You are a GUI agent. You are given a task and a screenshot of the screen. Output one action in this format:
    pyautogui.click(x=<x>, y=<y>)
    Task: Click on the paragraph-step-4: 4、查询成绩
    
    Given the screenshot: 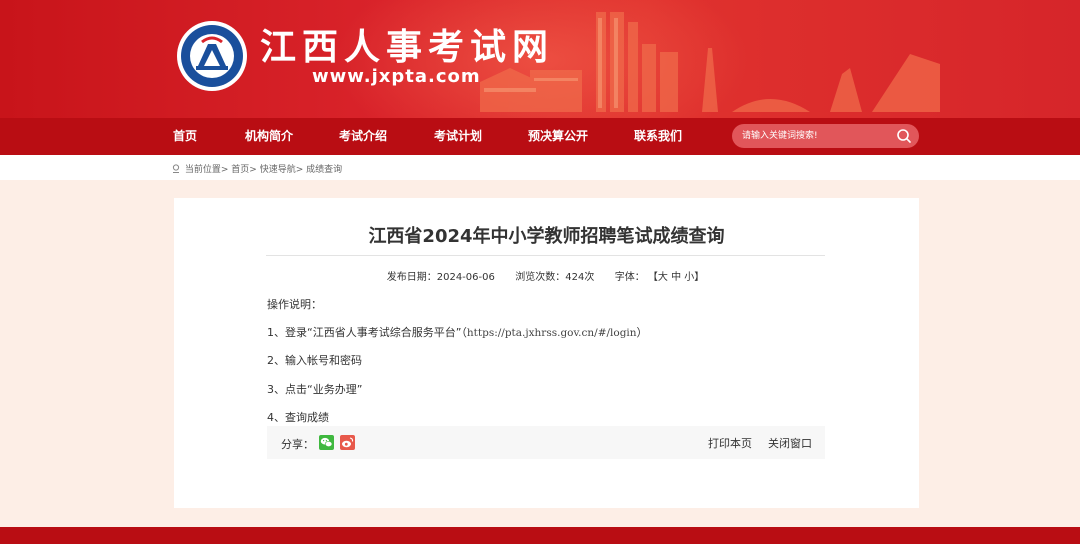 What is the action you would take?
    pyautogui.click(x=298, y=417)
    